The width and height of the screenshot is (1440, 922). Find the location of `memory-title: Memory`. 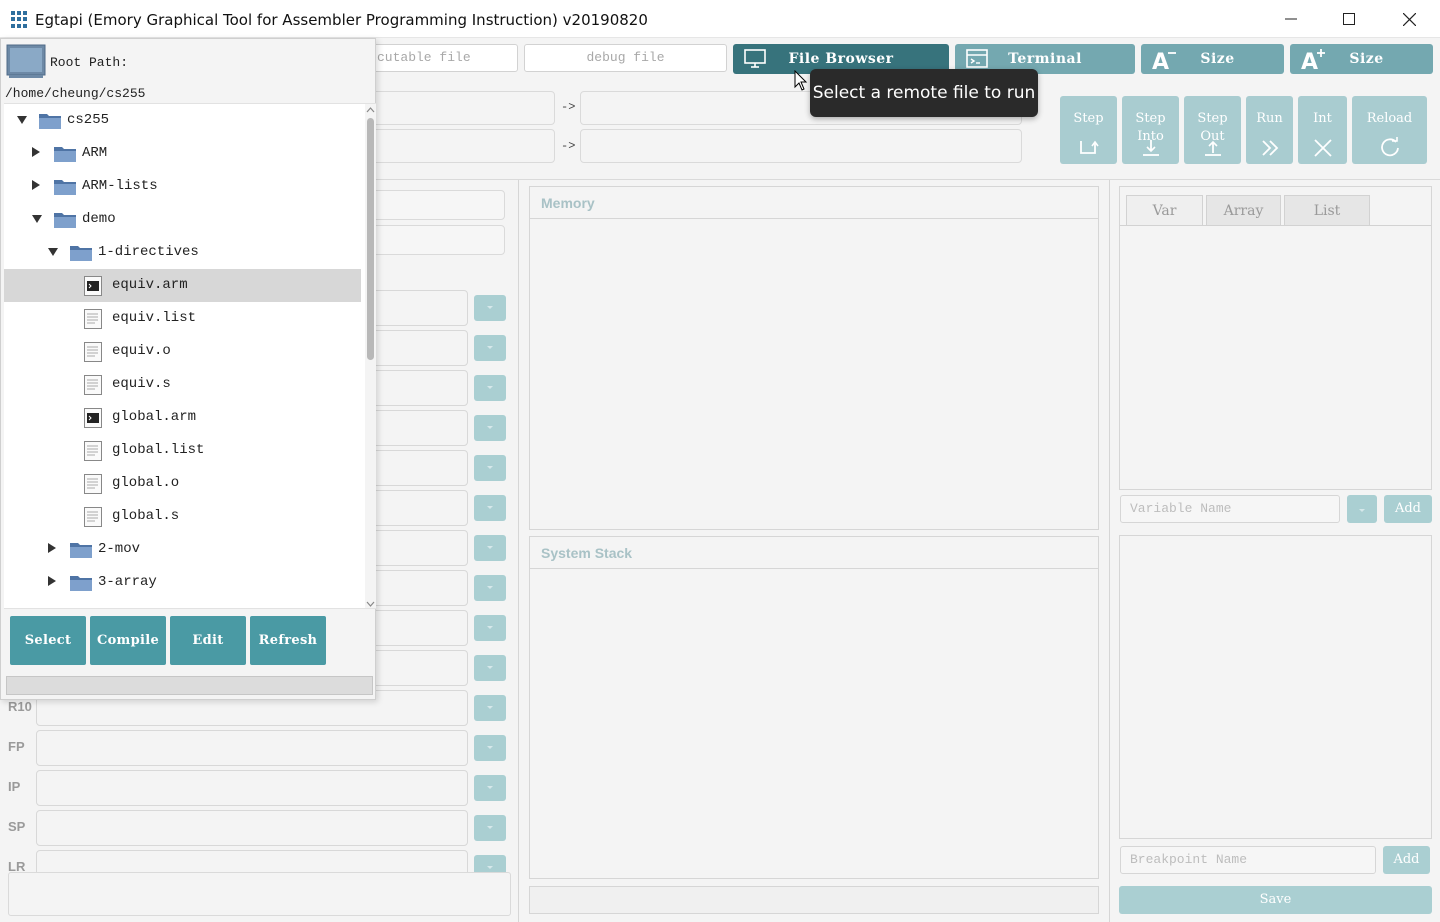

memory-title: Memory is located at coordinates (814, 203).